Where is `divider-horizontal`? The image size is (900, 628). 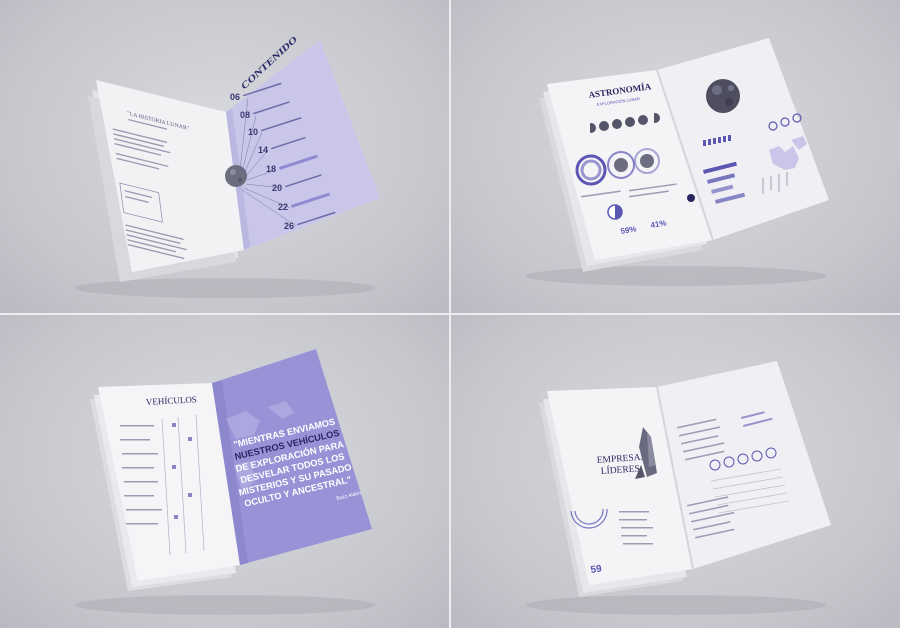 divider-horizontal is located at coordinates (450, 314).